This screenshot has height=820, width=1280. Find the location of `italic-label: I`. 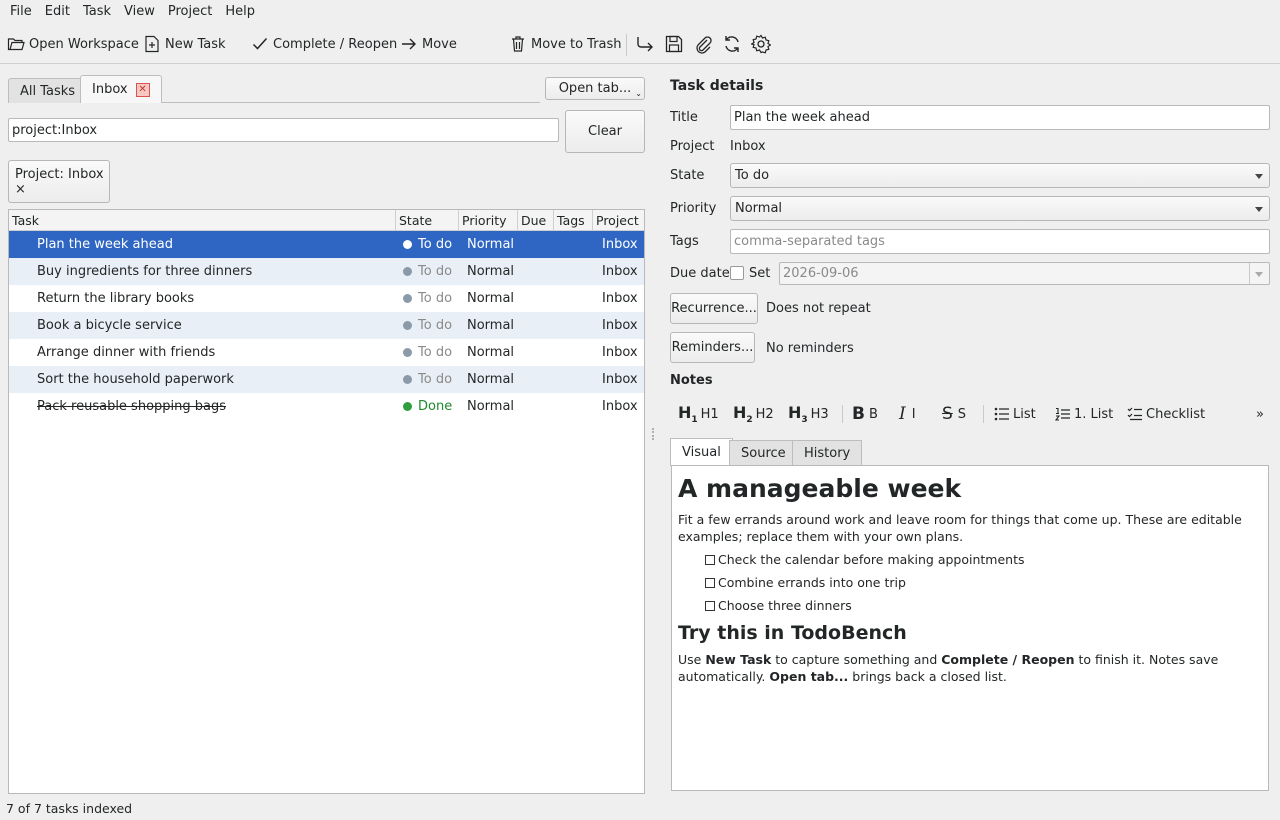

italic-label: I is located at coordinates (913, 414).